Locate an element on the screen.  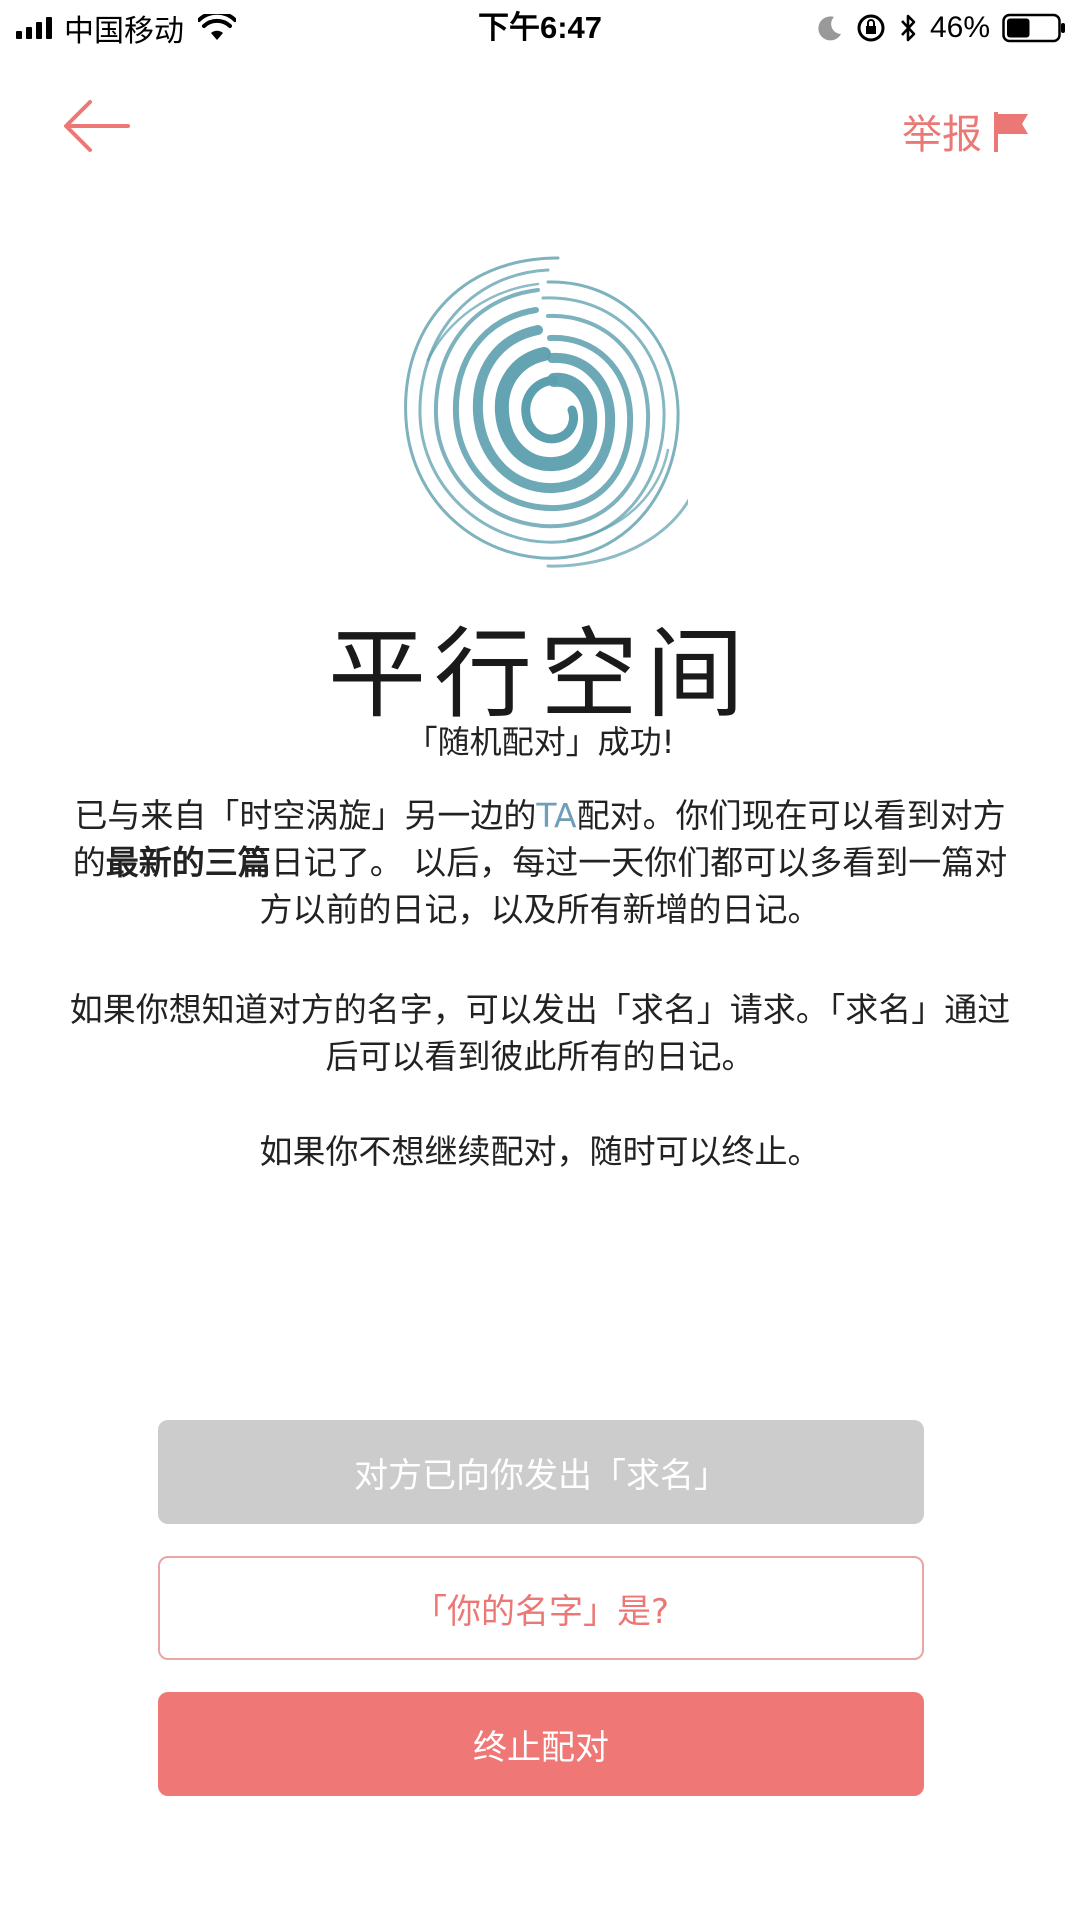
page-title: 平行空间 is located at coordinates (539, 675).